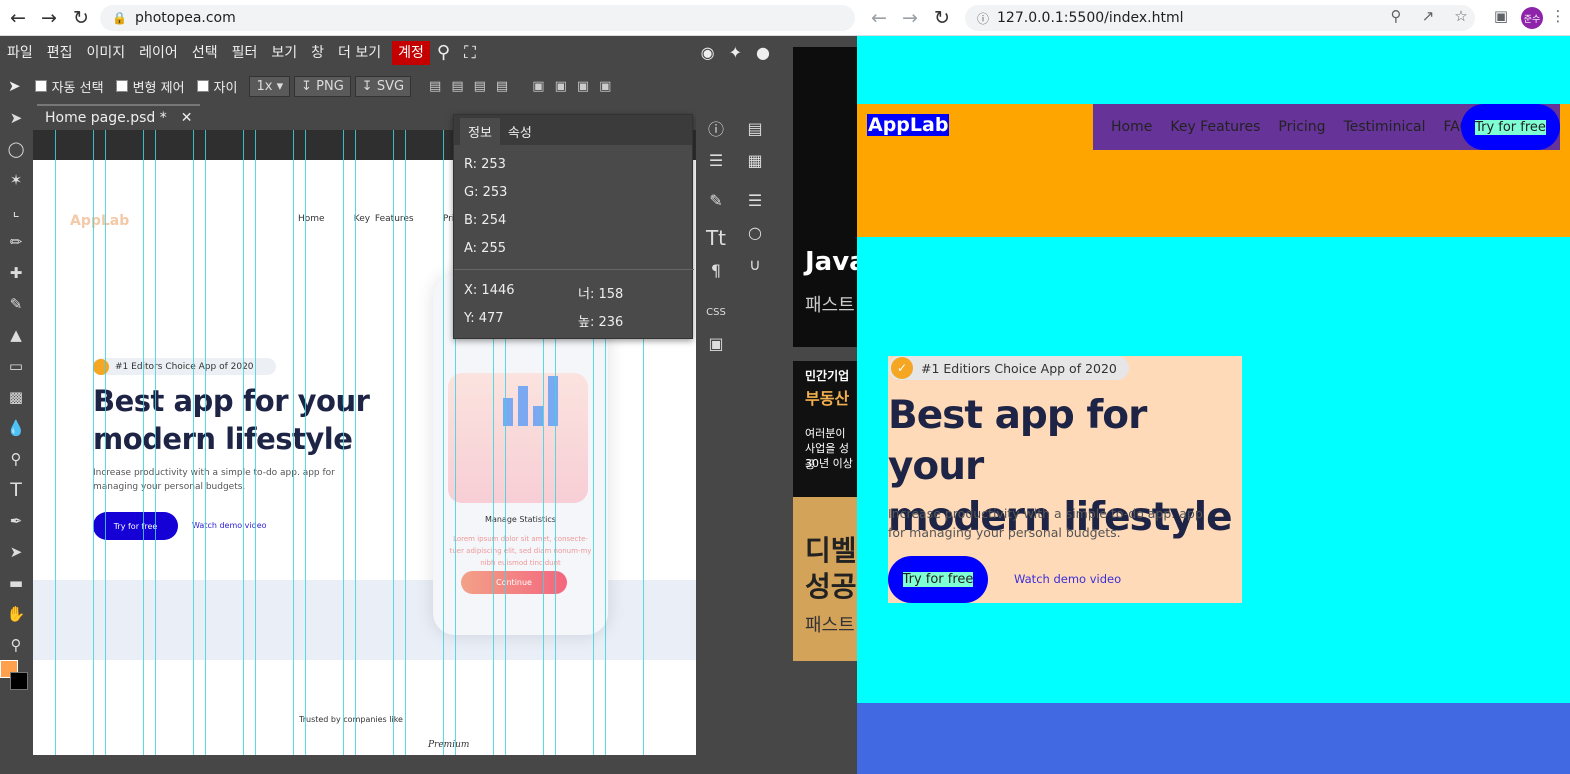  What do you see at coordinates (735, 53) in the screenshot?
I see `twitter-icon: ✦` at bounding box center [735, 53].